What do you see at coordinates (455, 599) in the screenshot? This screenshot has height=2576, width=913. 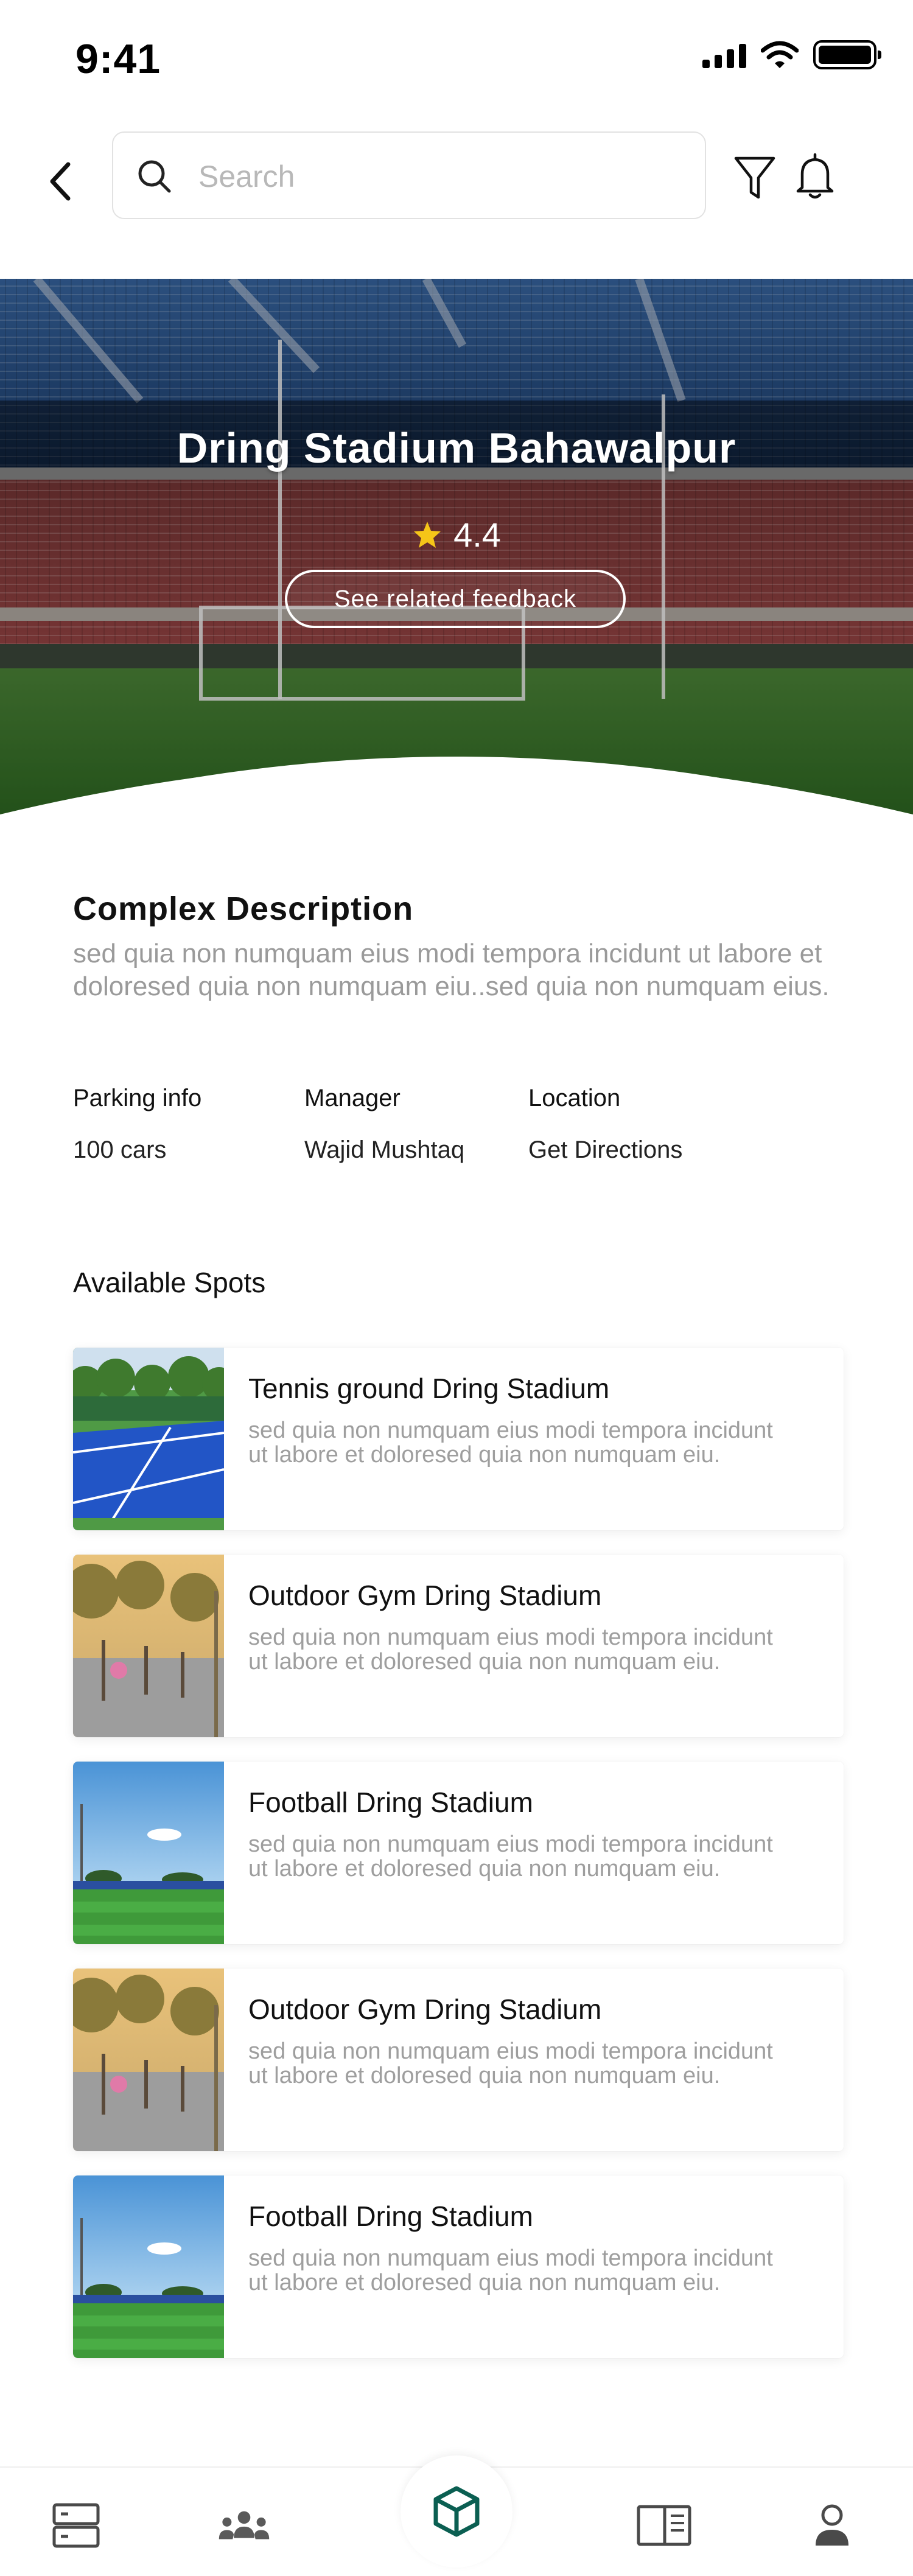 I see `see-related-feedback-button: See related feedback` at bounding box center [455, 599].